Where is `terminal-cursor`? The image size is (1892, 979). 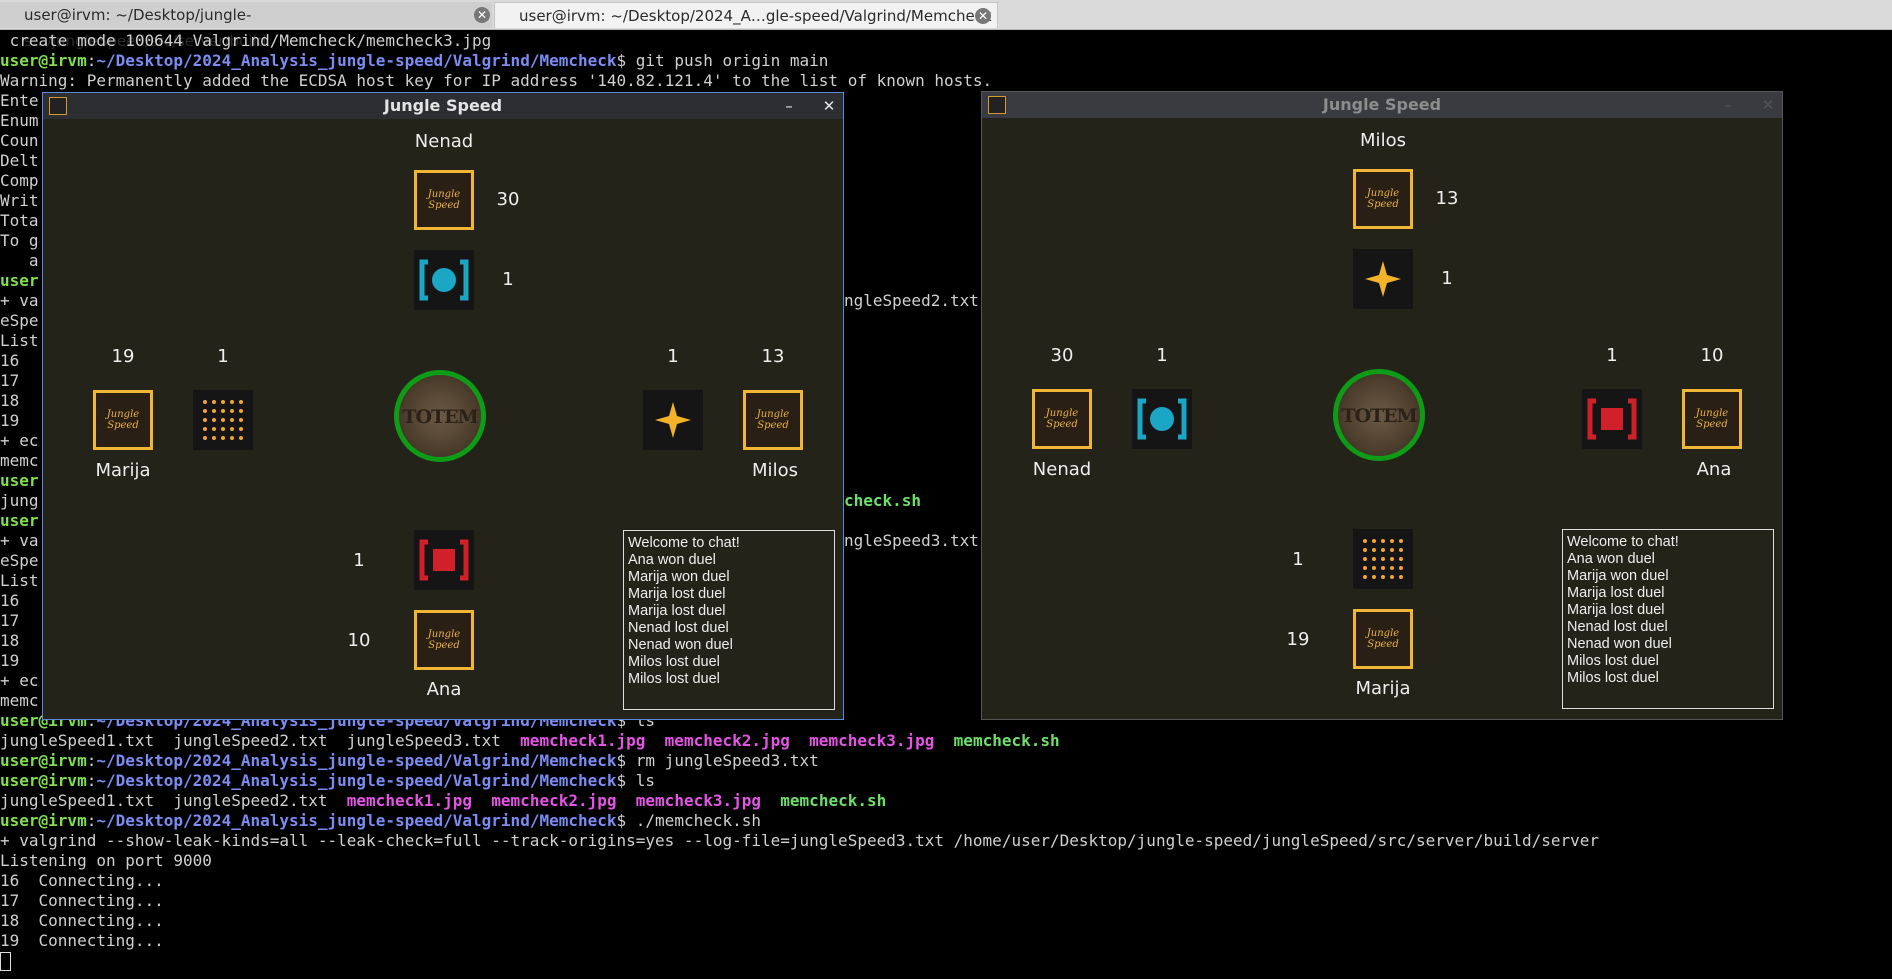
terminal-cursor is located at coordinates (5, 961).